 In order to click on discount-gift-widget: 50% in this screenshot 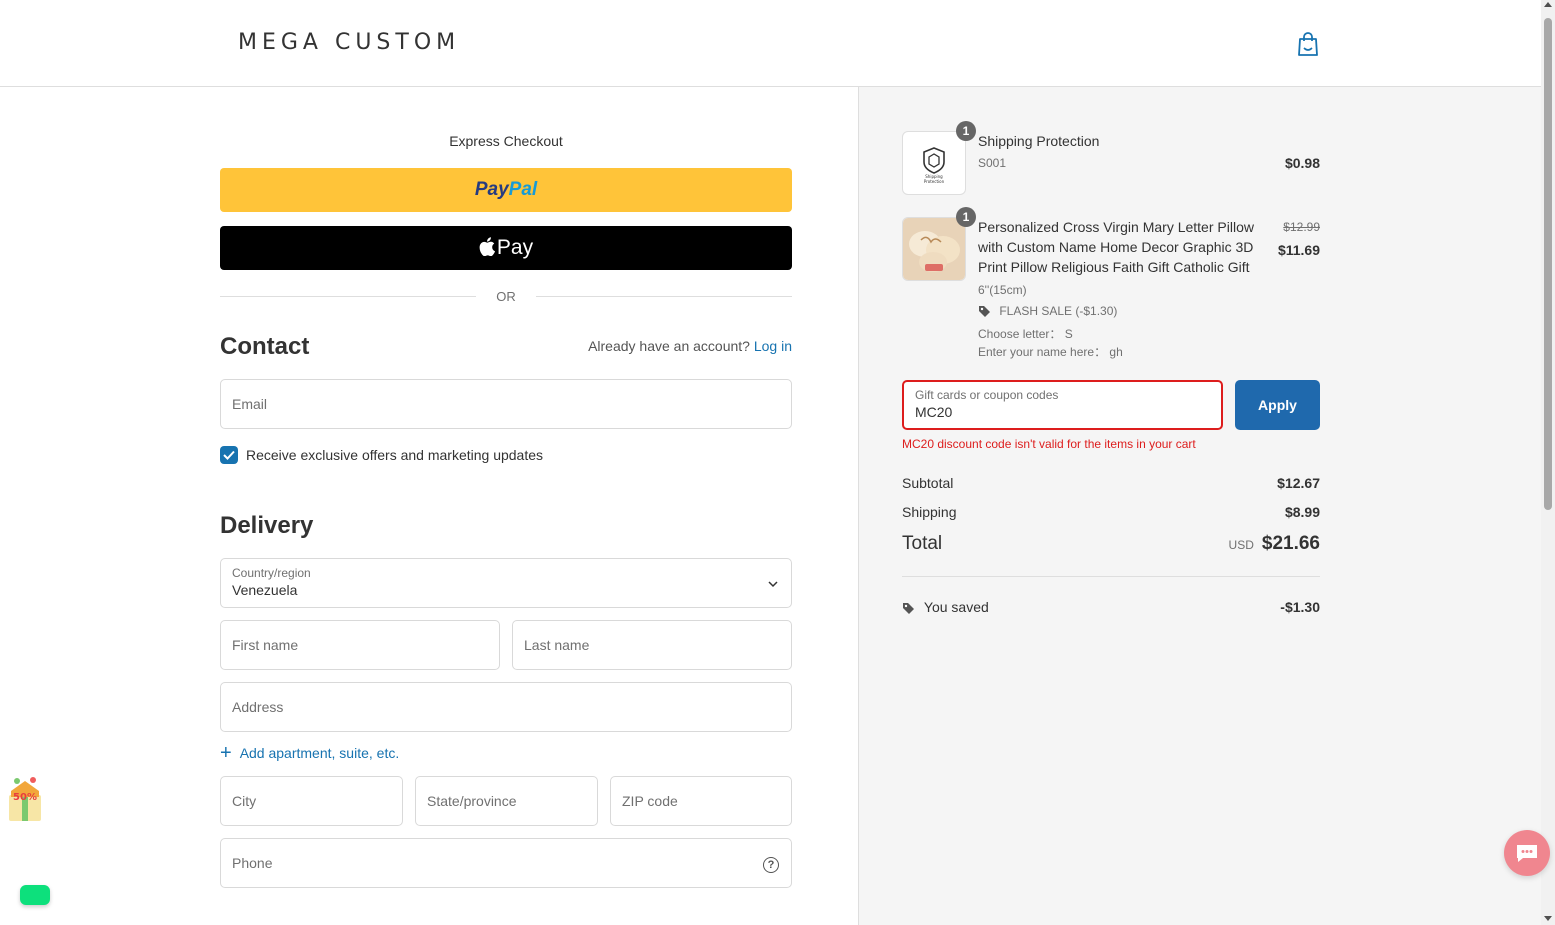, I will do `click(25, 799)`.